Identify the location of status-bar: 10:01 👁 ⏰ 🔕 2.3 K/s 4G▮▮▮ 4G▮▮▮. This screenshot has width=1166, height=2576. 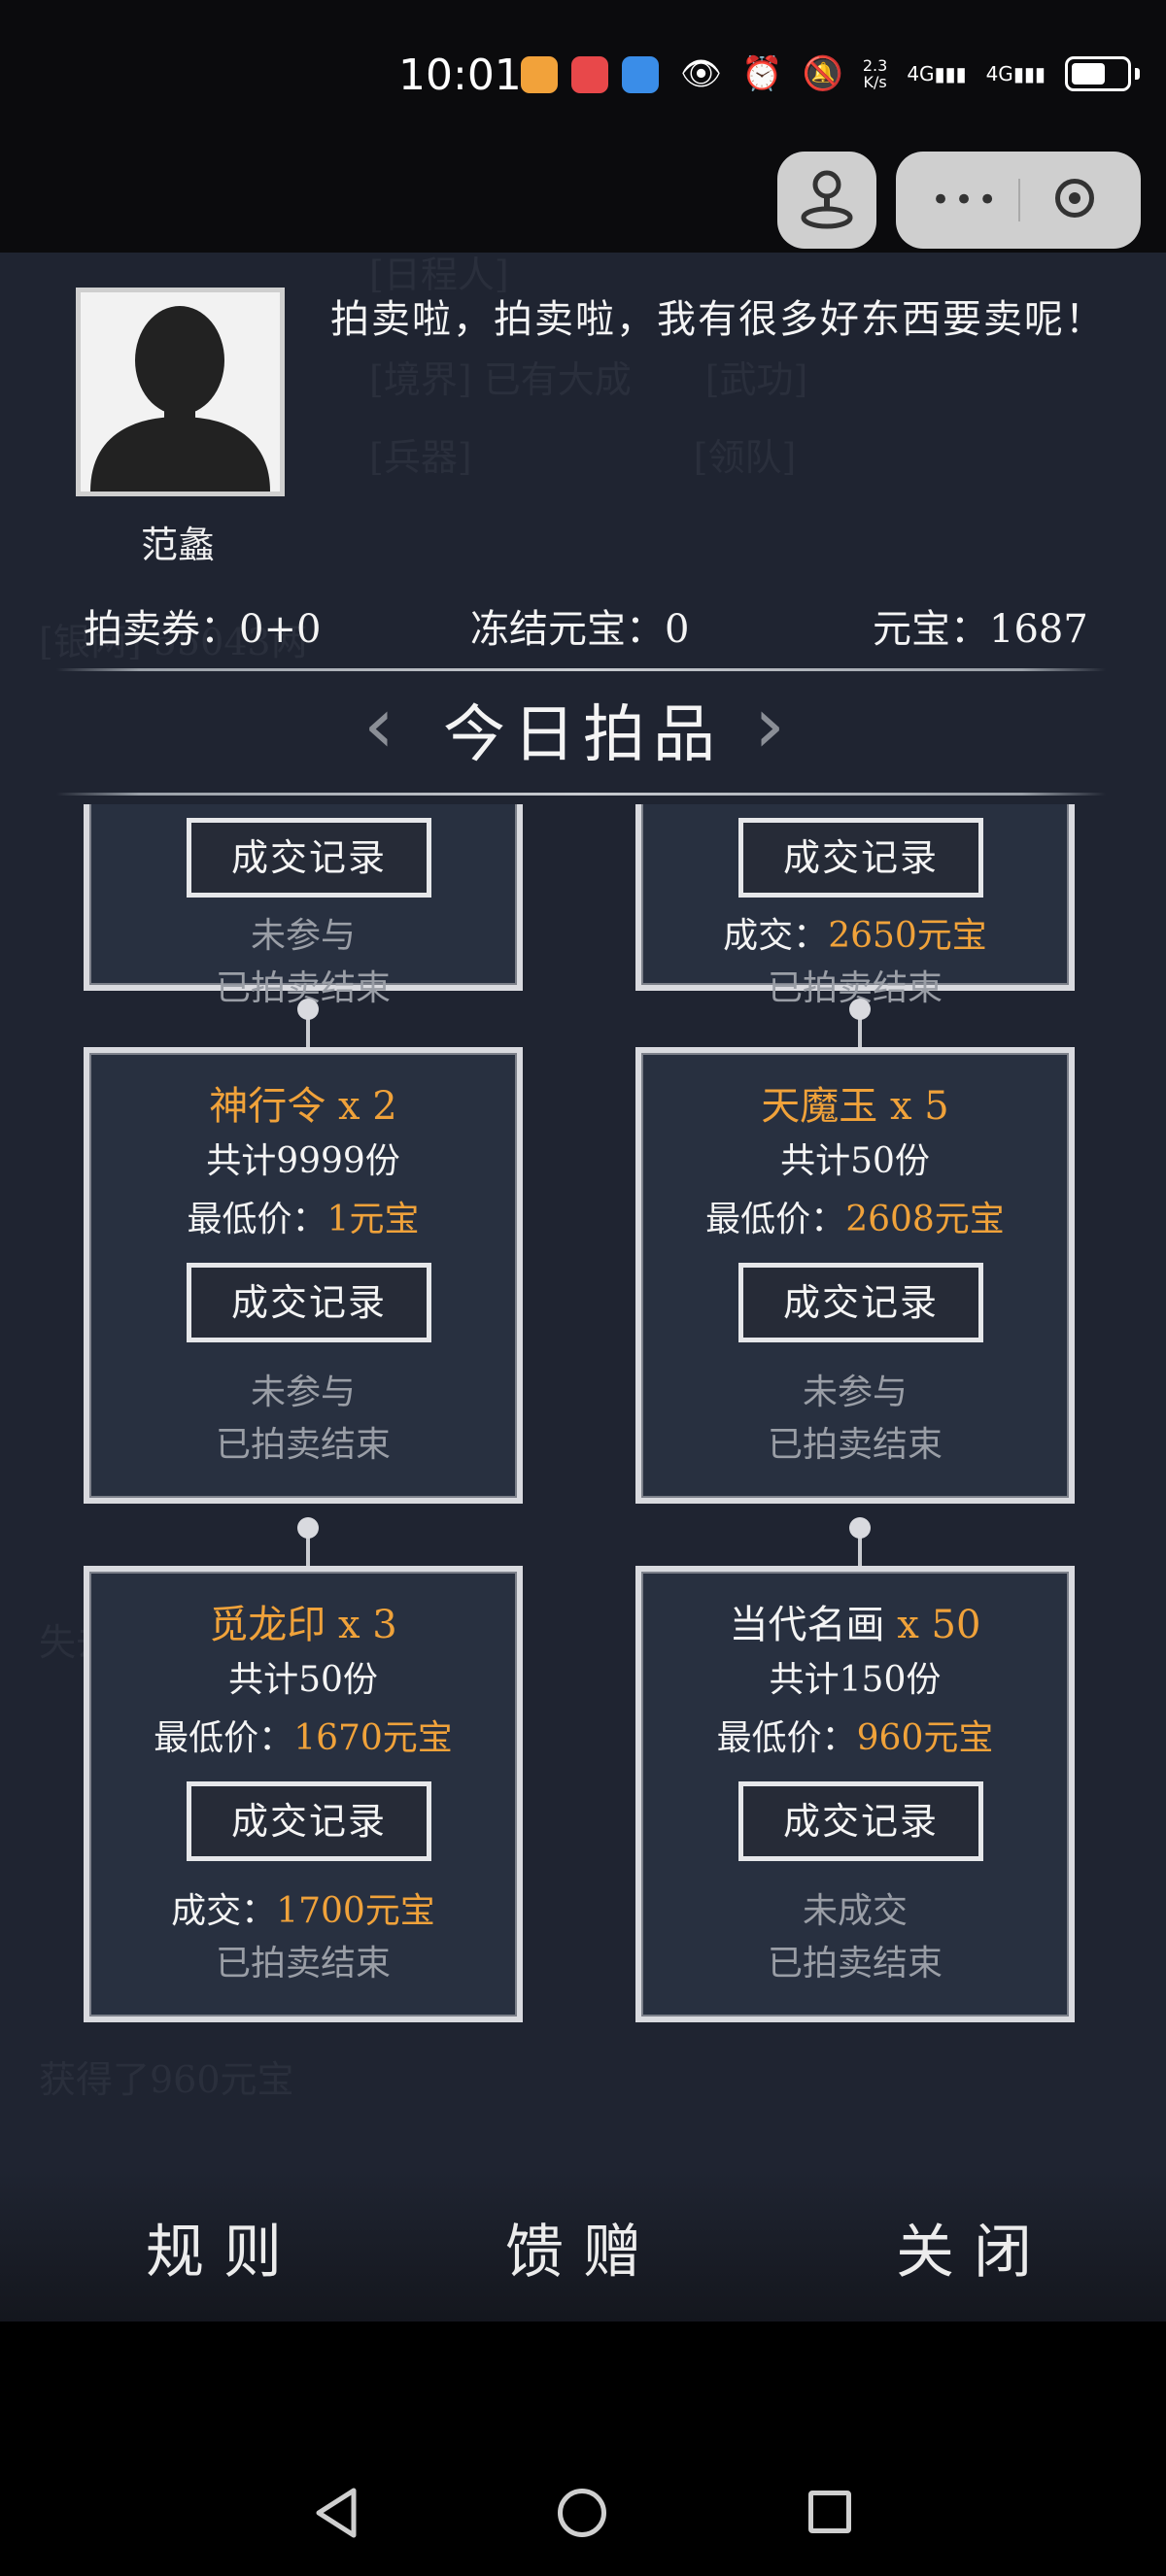
(583, 73).